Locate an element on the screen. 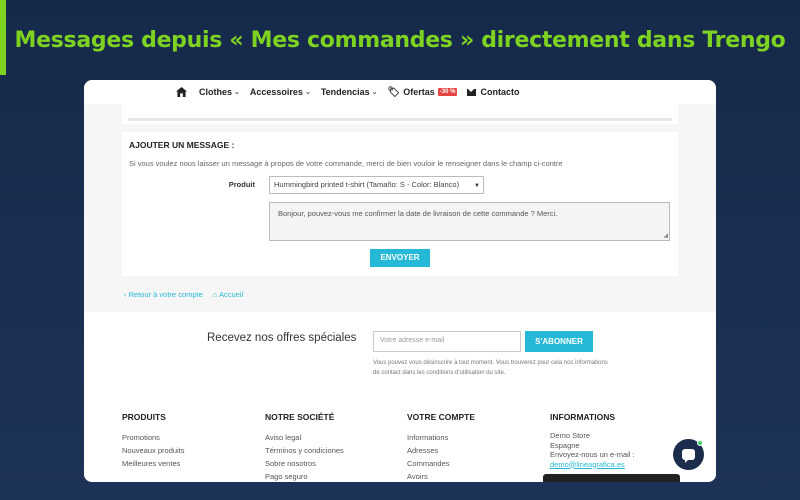 The width and height of the screenshot is (800, 500). footer-link: Promotions is located at coordinates (153, 437).